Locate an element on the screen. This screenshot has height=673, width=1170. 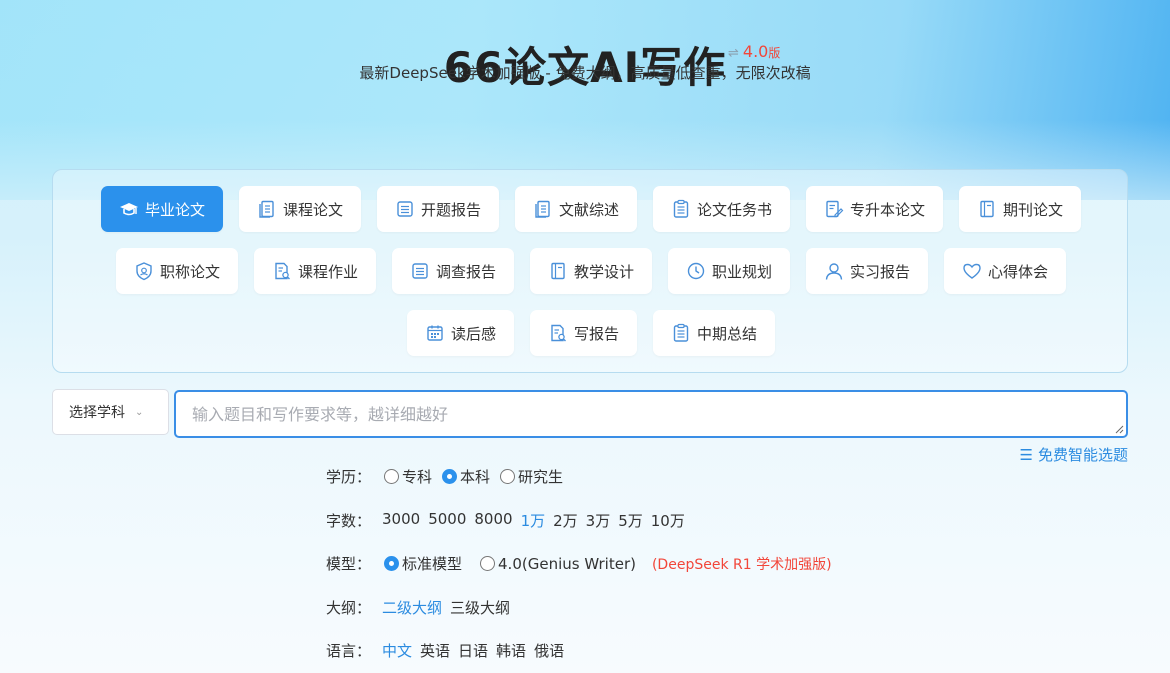
model-radio: 4.0(Genius Writer) is located at coordinates (558, 563).